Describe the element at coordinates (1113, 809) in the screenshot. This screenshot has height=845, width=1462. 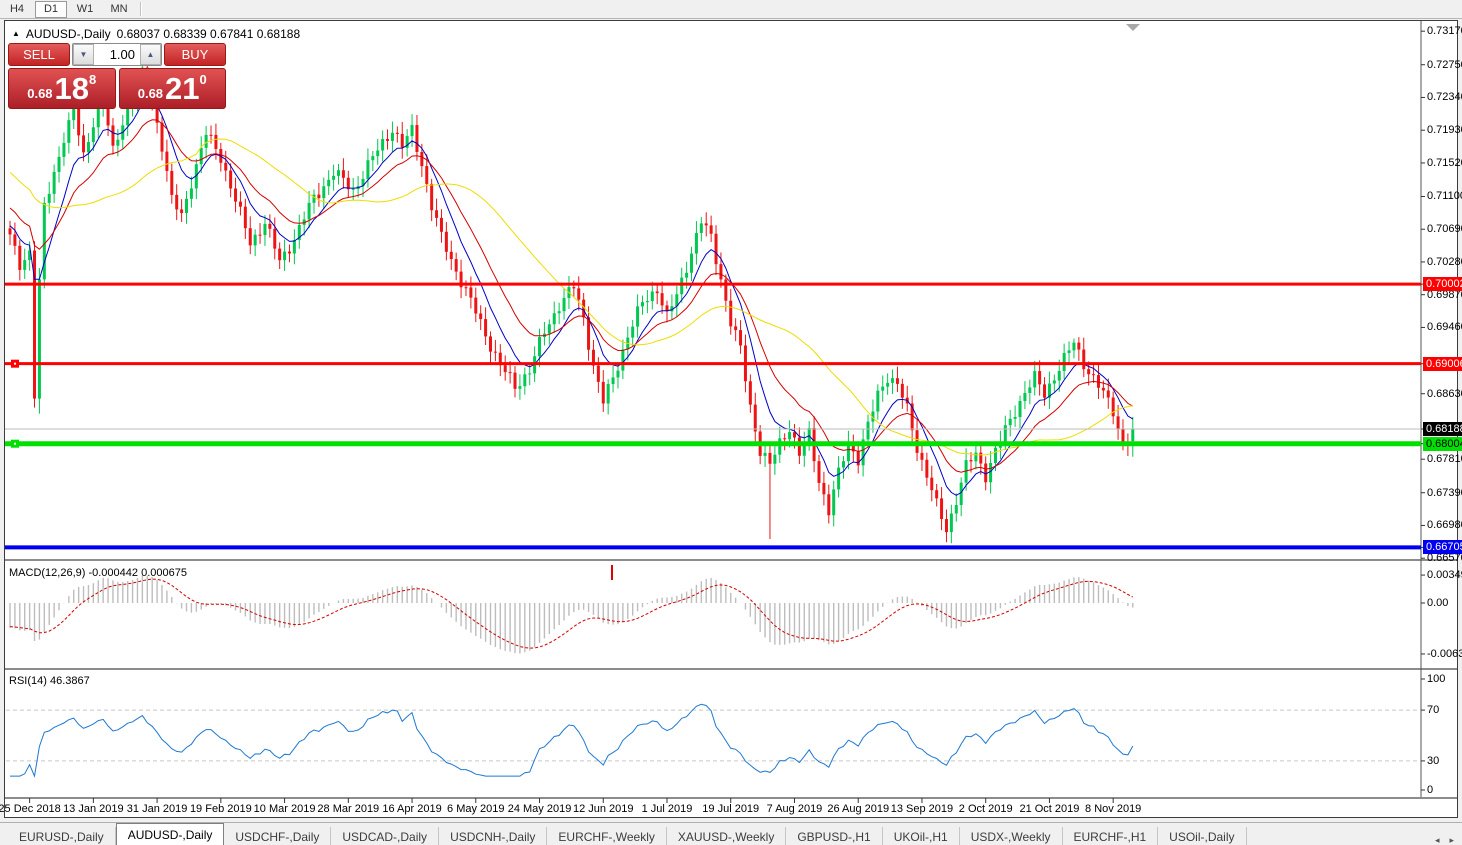
I see `date-axis-label: 8 Nov 2019` at that location.